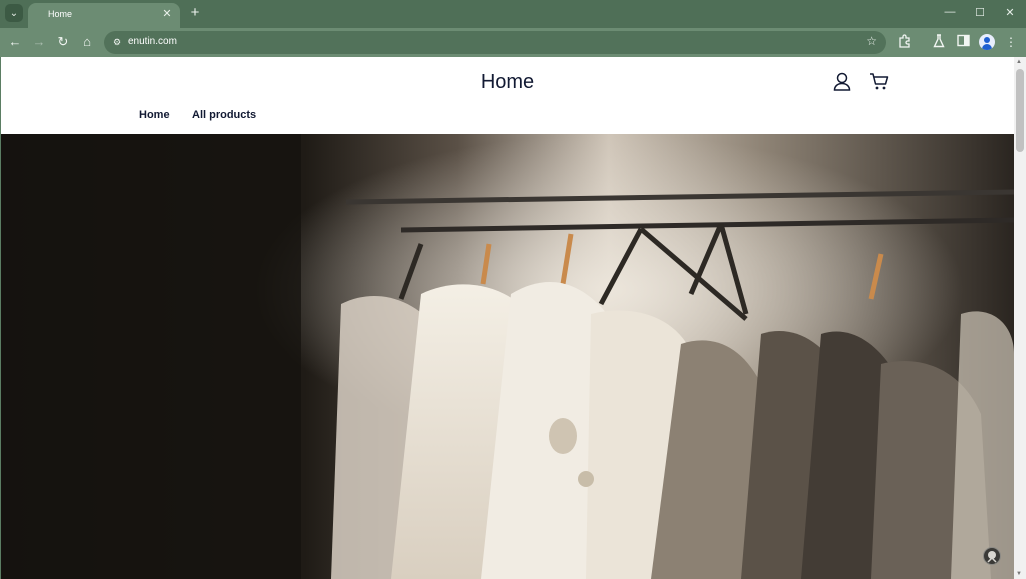 This screenshot has width=1026, height=579. I want to click on profile-avatar, so click(987, 42).